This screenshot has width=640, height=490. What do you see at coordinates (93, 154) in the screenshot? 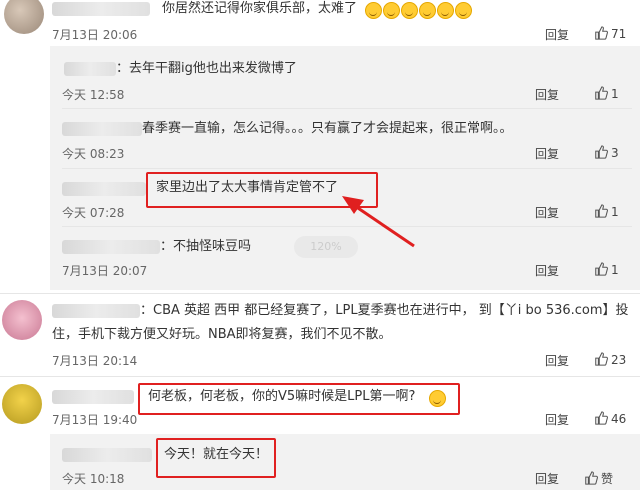
I see `reply-time: 今天 08:23` at bounding box center [93, 154].